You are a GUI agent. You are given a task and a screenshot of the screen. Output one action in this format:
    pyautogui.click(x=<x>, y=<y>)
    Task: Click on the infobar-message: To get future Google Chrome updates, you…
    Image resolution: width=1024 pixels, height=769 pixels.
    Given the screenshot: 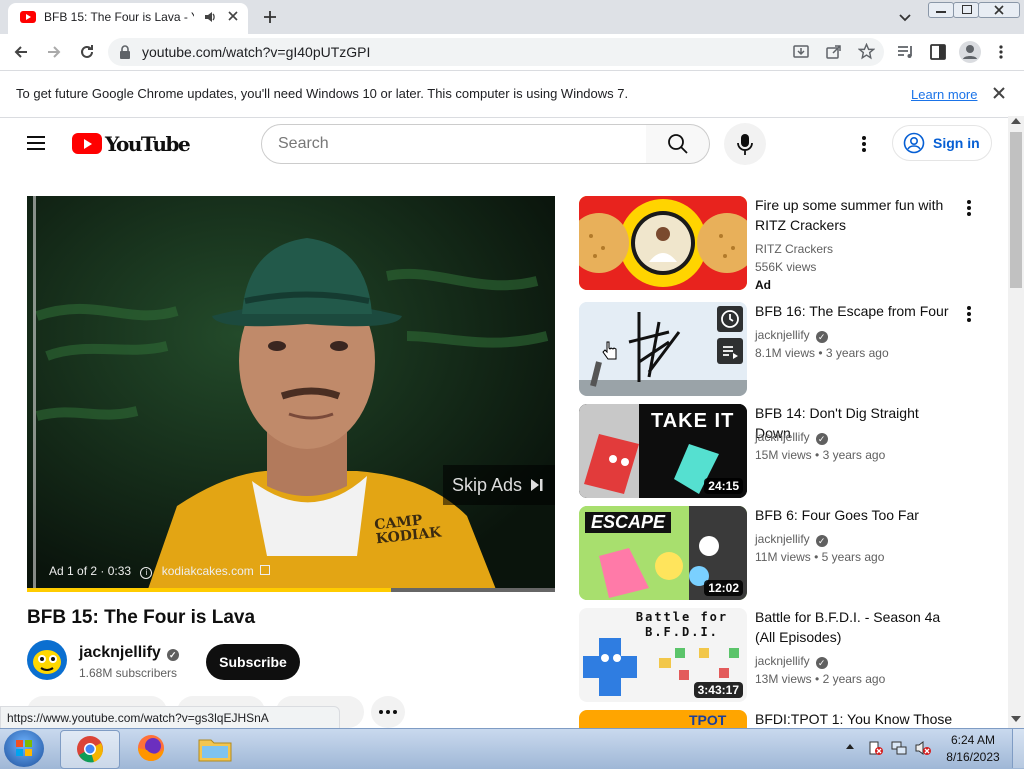 What is the action you would take?
    pyautogui.click(x=322, y=93)
    